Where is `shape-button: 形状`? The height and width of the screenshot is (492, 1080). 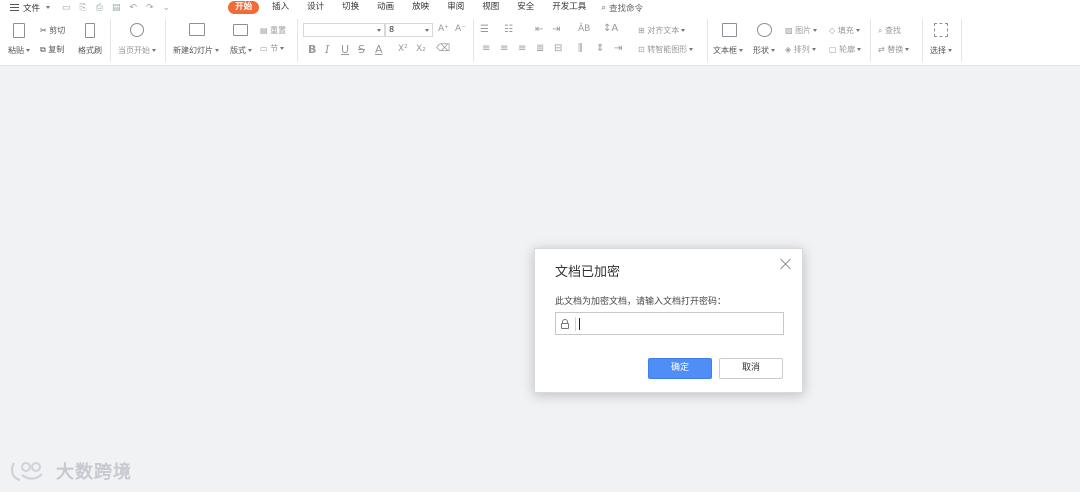
shape-button: 形状 is located at coordinates (764, 50).